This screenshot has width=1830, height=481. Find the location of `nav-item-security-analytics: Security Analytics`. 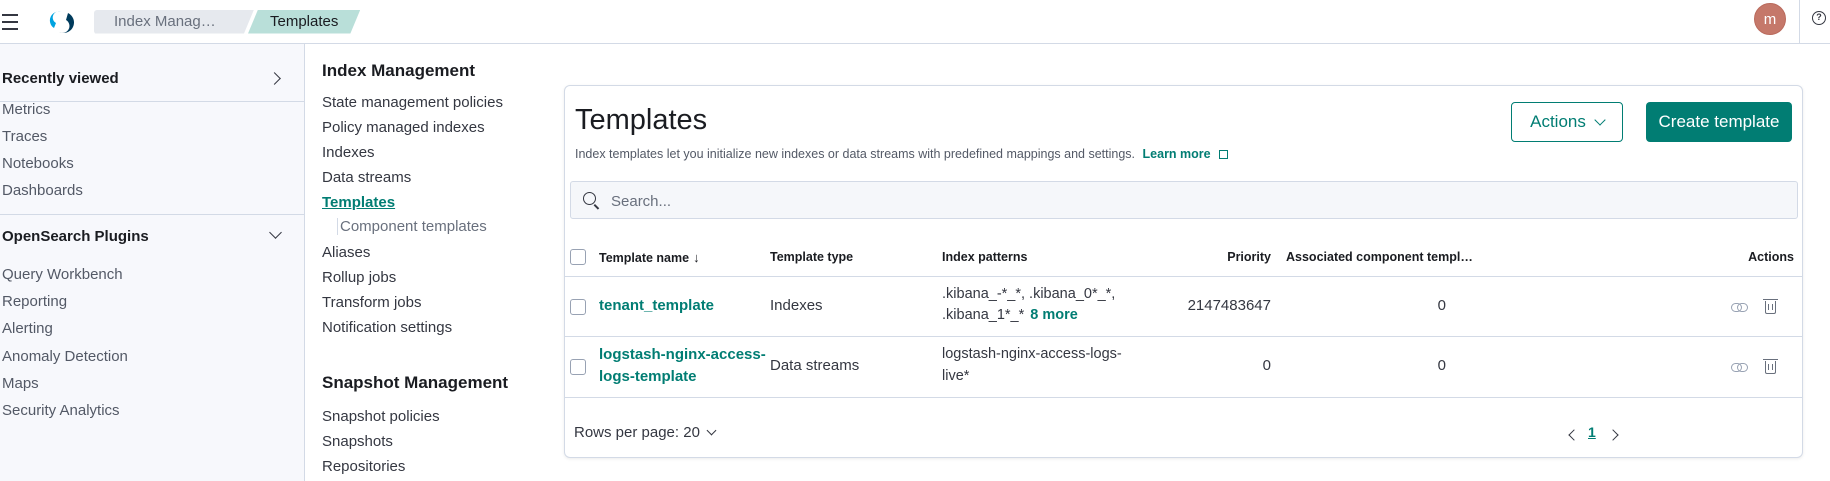

nav-item-security-analytics: Security Analytics is located at coordinates (61, 410).